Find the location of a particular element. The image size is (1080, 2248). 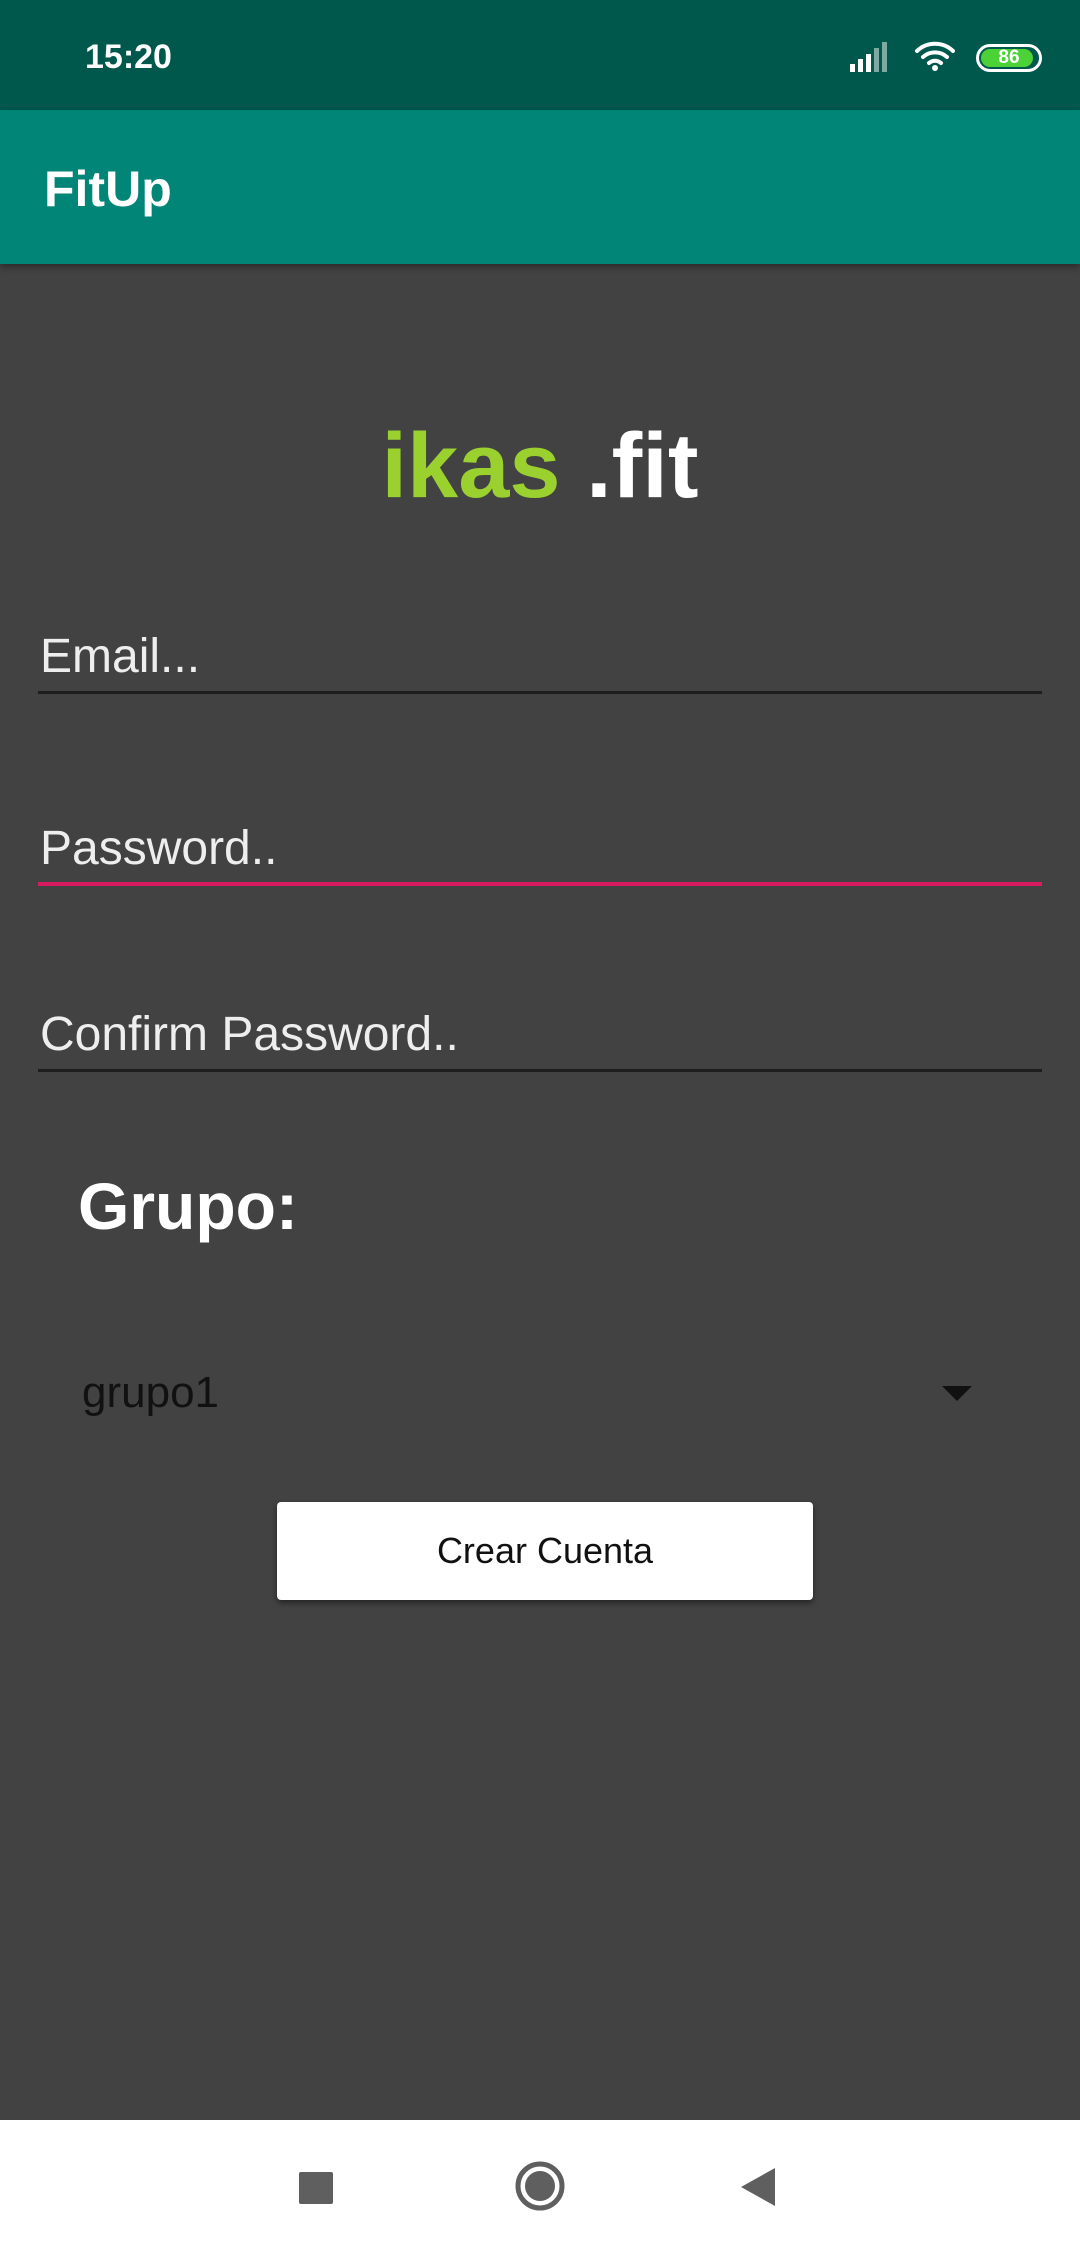

email-field is located at coordinates (540, 658).